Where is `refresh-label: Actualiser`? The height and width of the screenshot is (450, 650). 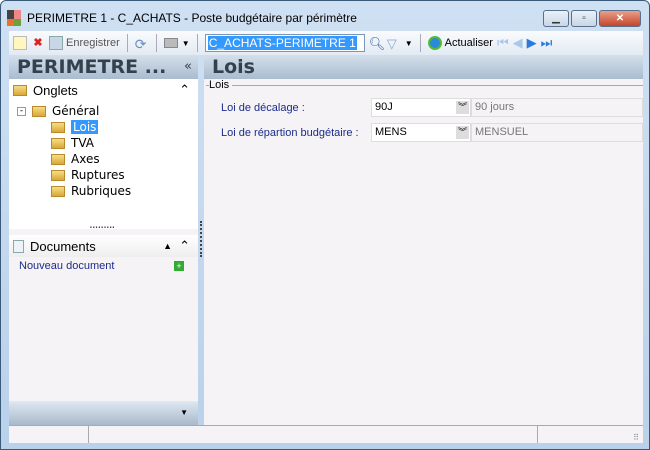 refresh-label: Actualiser is located at coordinates (468, 43).